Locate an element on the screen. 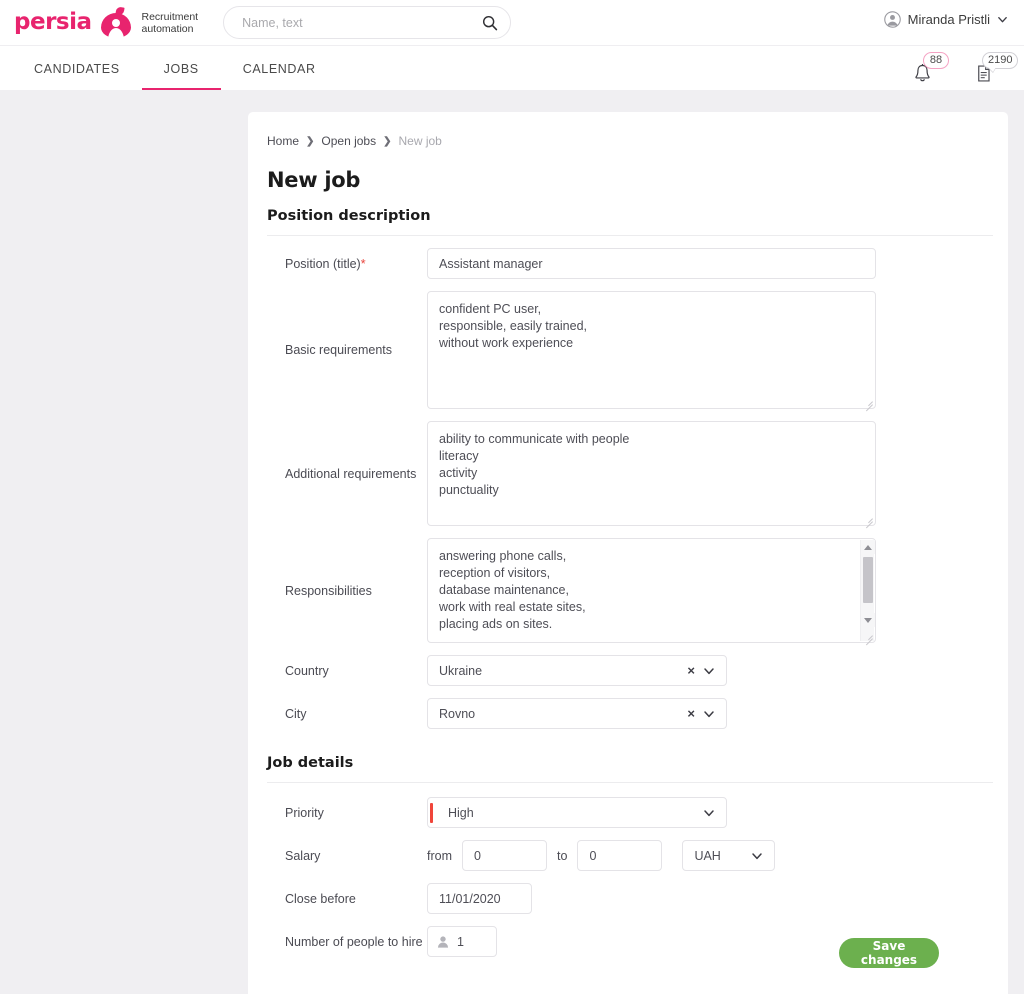 The height and width of the screenshot is (994, 1024). breadcrumb-item-home: Home is located at coordinates (283, 141).